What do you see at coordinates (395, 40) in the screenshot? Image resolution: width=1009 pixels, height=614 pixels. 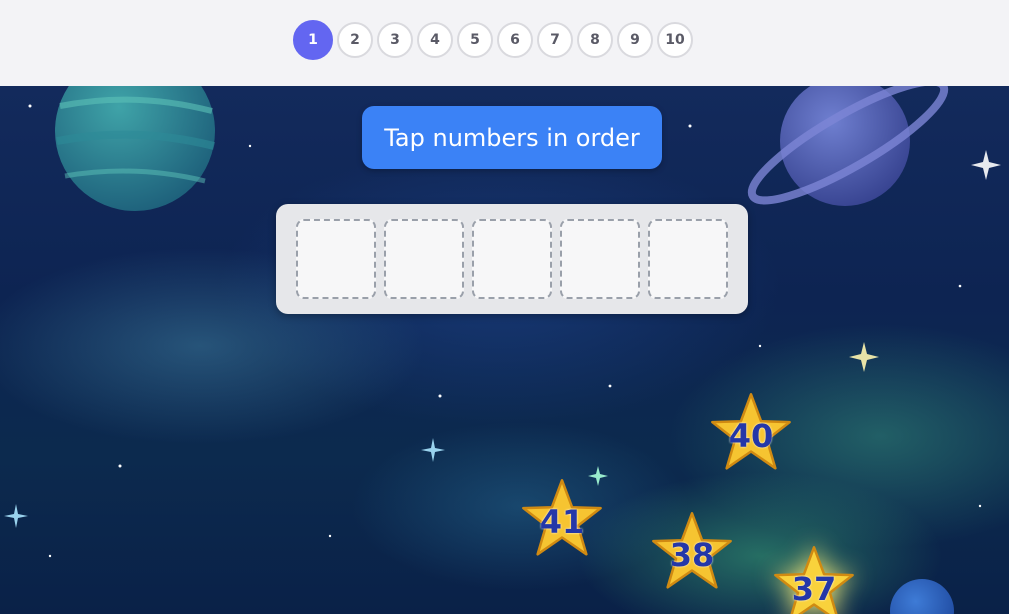 I see `level-button-3: 3` at bounding box center [395, 40].